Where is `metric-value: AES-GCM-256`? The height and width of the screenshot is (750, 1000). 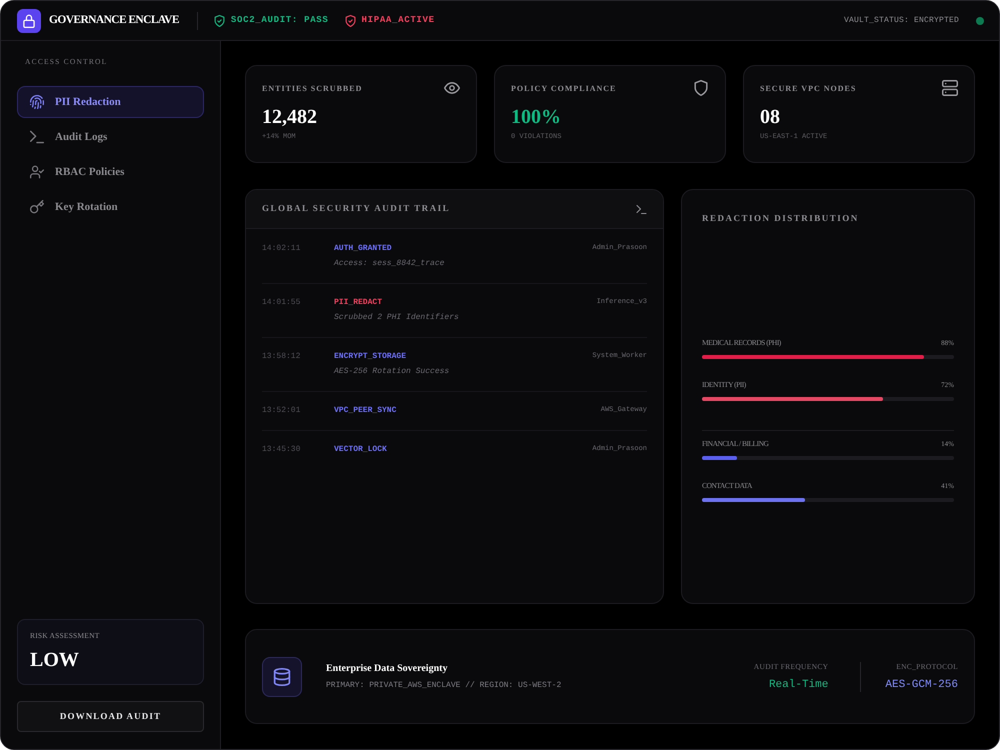
metric-value: AES-GCM-256 is located at coordinates (921, 685).